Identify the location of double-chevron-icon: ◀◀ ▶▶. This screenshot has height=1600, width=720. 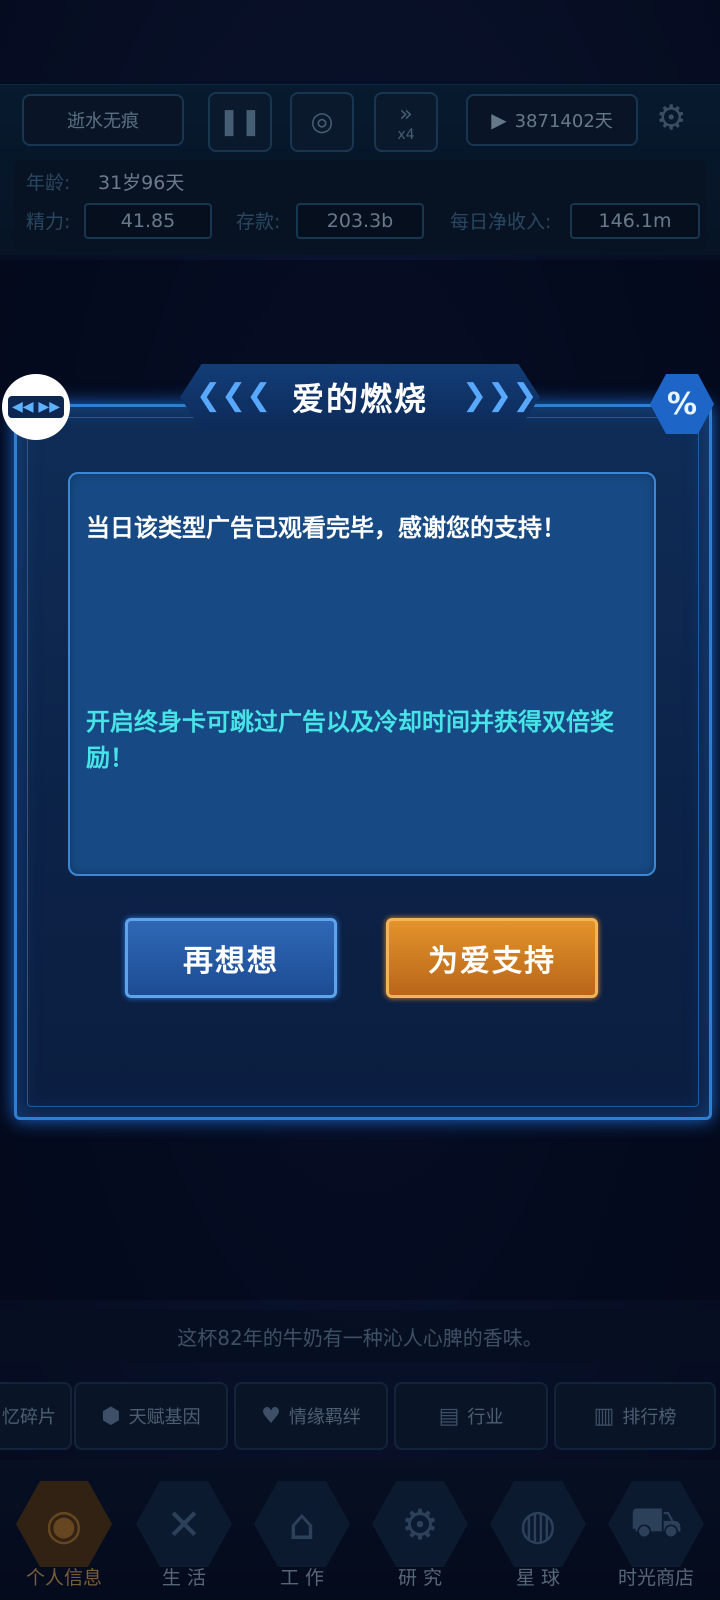
(36, 407).